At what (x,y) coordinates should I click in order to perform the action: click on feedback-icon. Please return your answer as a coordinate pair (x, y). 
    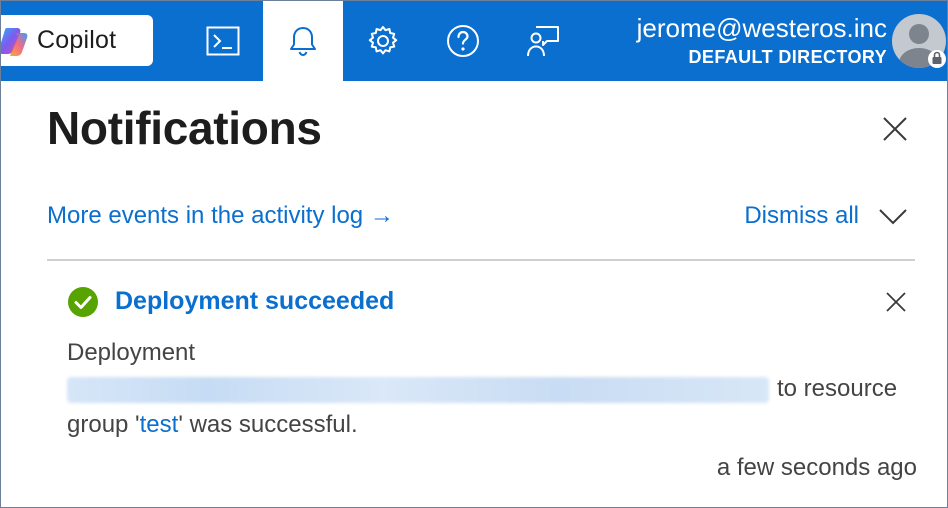
    Looking at the image, I should click on (543, 41).